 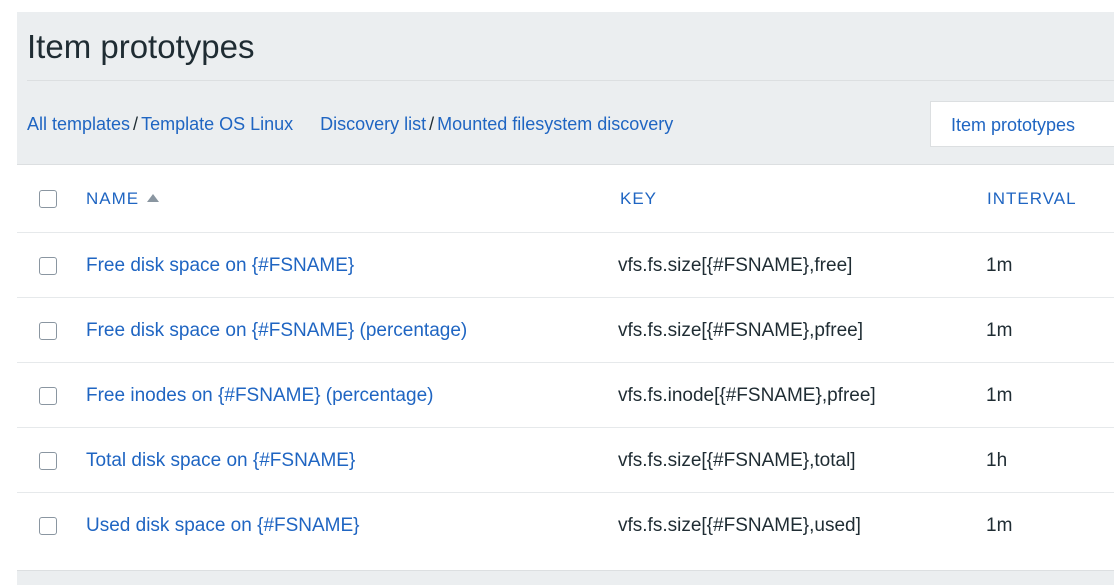 I want to click on item-key: vfs.fs.inode[{#FSNAME},pfree], so click(x=747, y=395).